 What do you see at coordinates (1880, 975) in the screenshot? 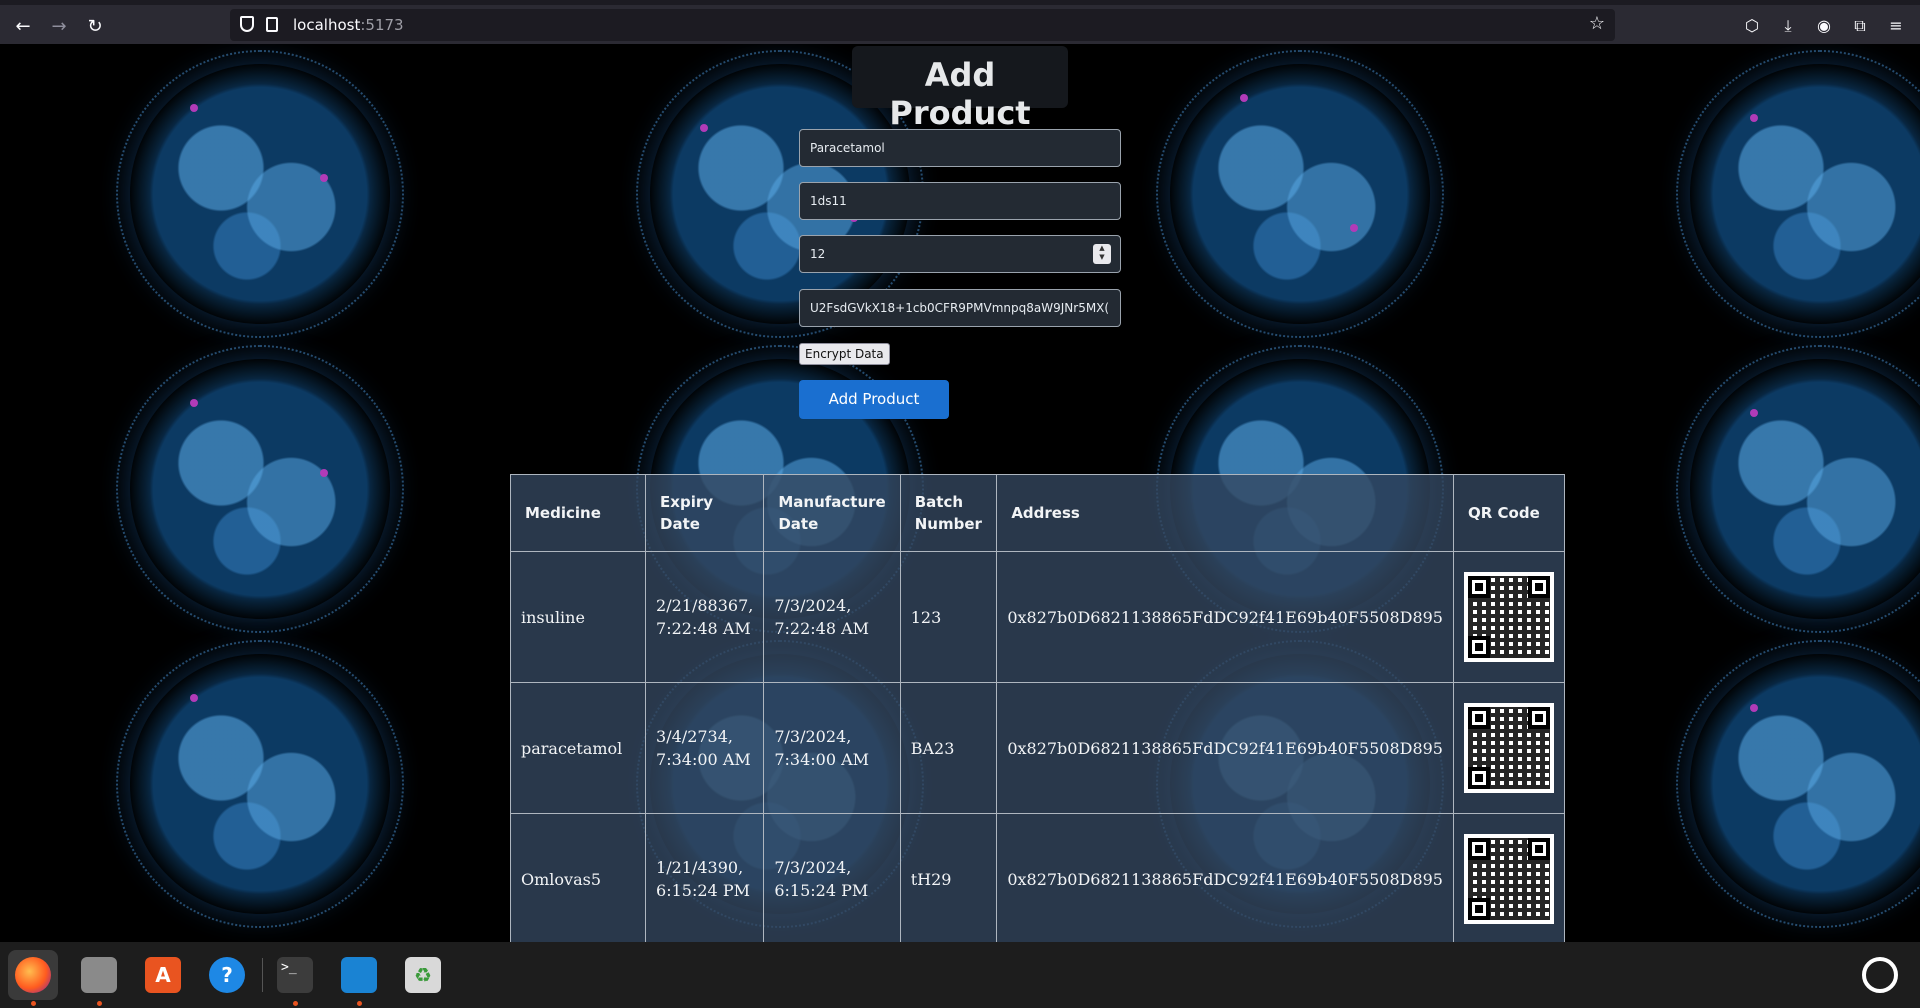
I see `show-apps-icon` at bounding box center [1880, 975].